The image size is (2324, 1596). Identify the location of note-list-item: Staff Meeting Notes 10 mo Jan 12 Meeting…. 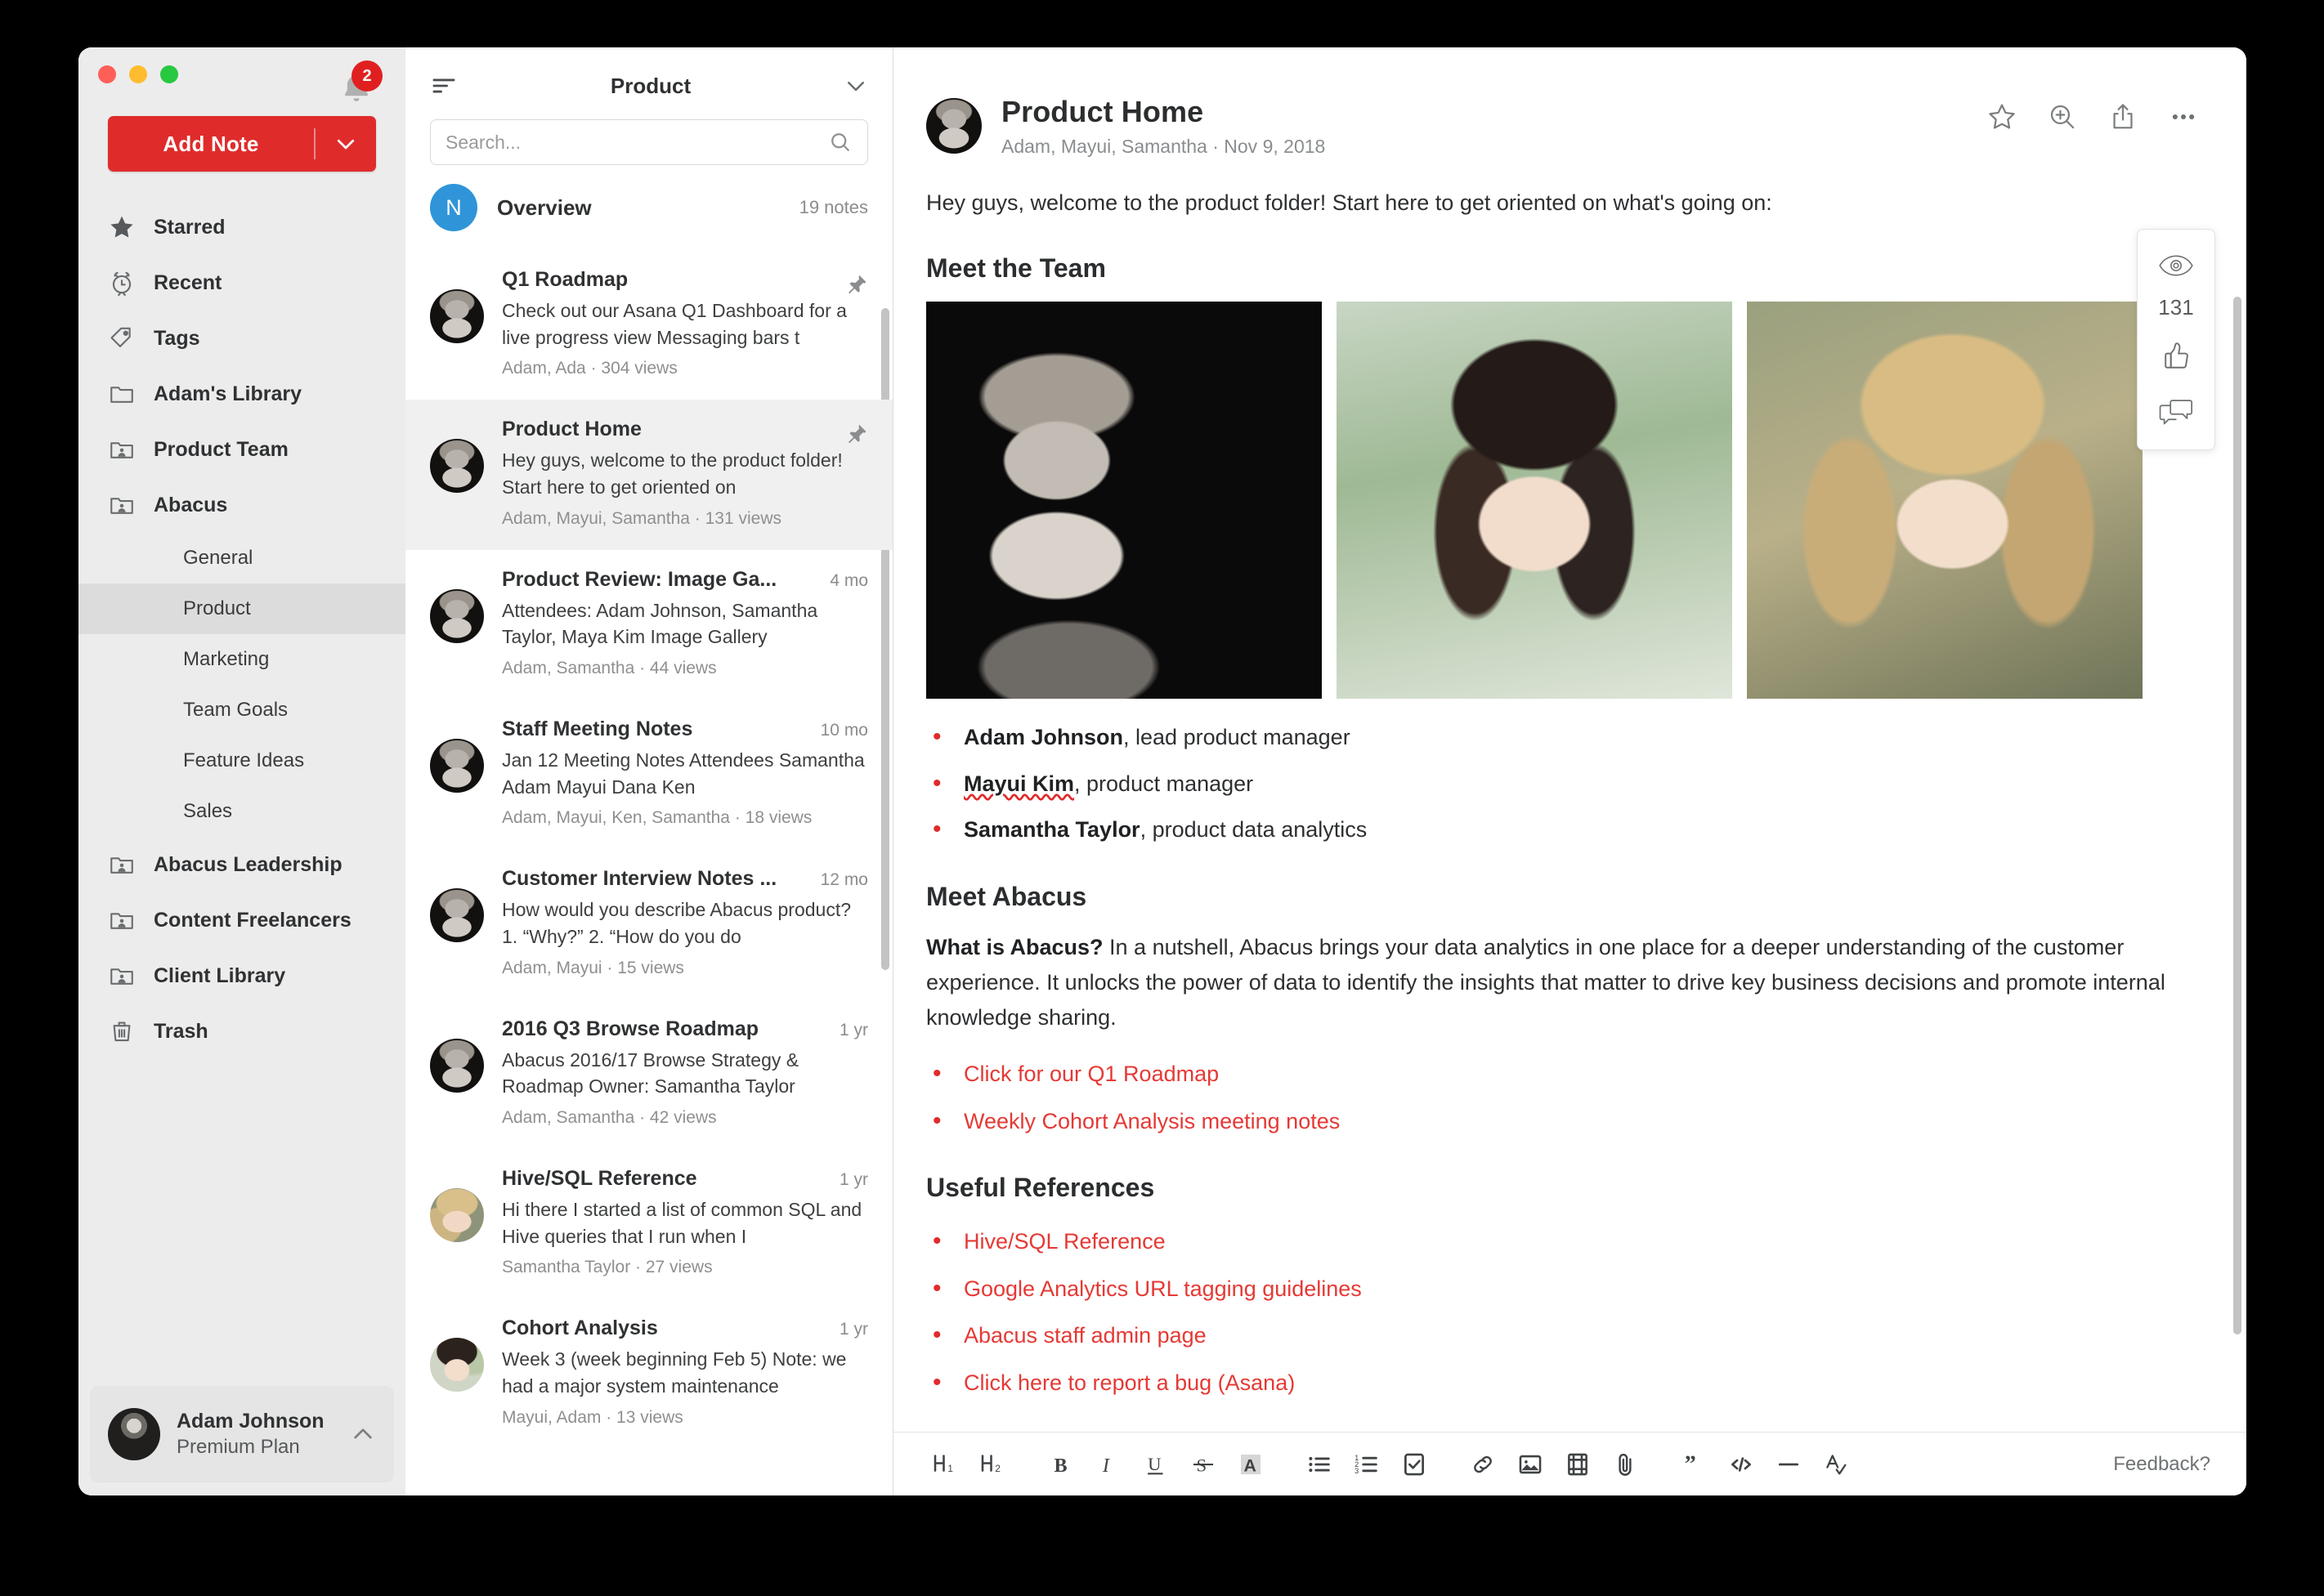
(649, 774).